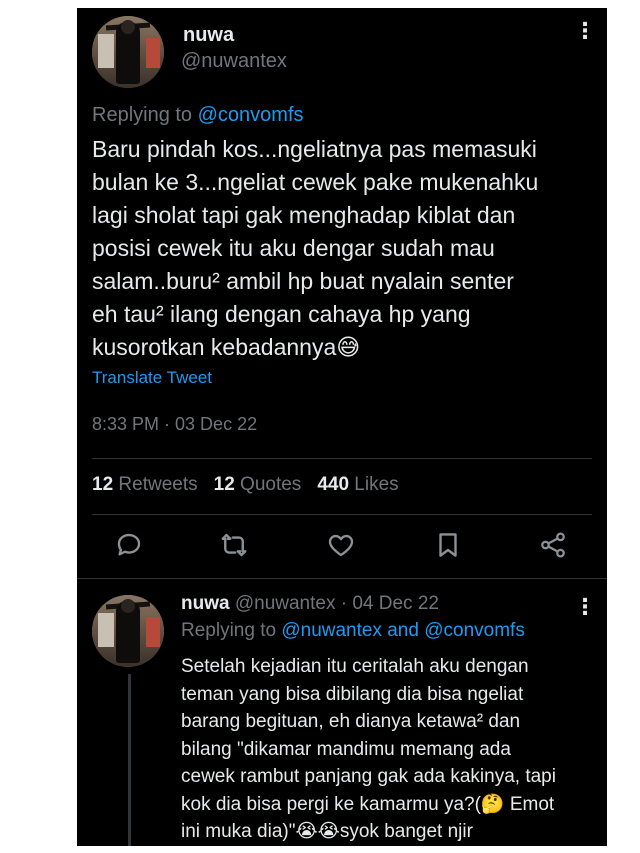 The height and width of the screenshot is (853, 640). Describe the element at coordinates (152, 378) in the screenshot. I see `translate-tweet-link: Translate Tweet` at that location.